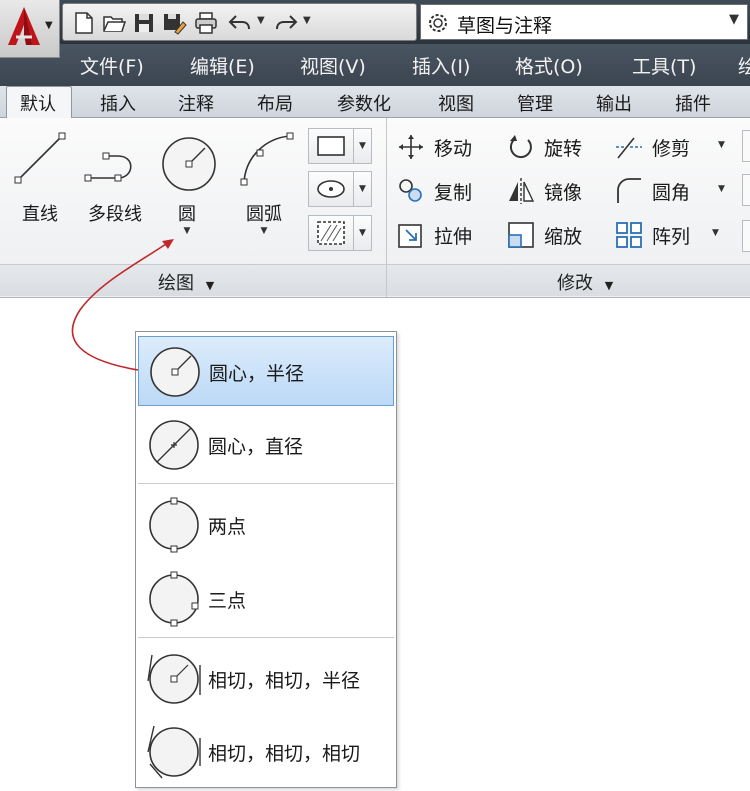 This screenshot has height=791, width=750. I want to click on menu-insert: 插入(I), so click(441, 65).